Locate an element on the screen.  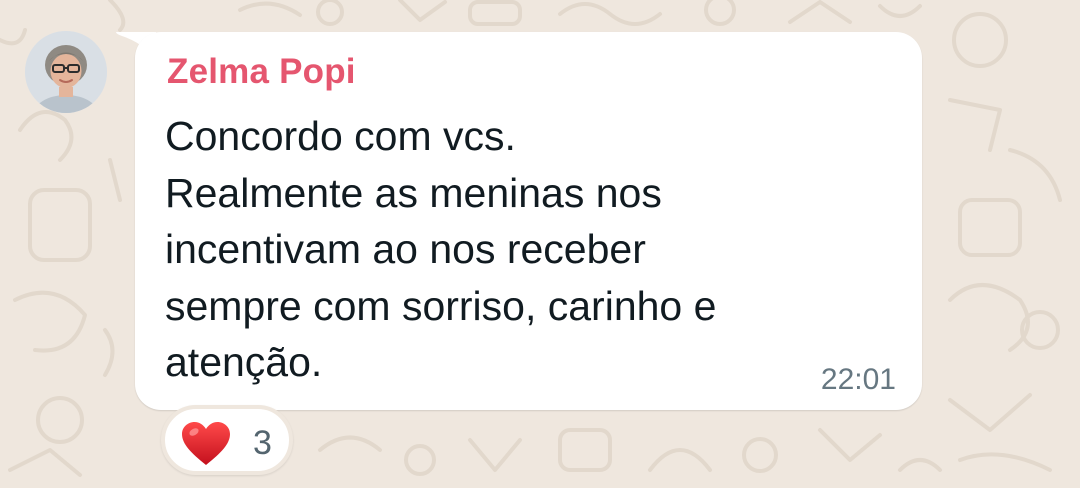
reaction-pill: 3 is located at coordinates (227, 440).